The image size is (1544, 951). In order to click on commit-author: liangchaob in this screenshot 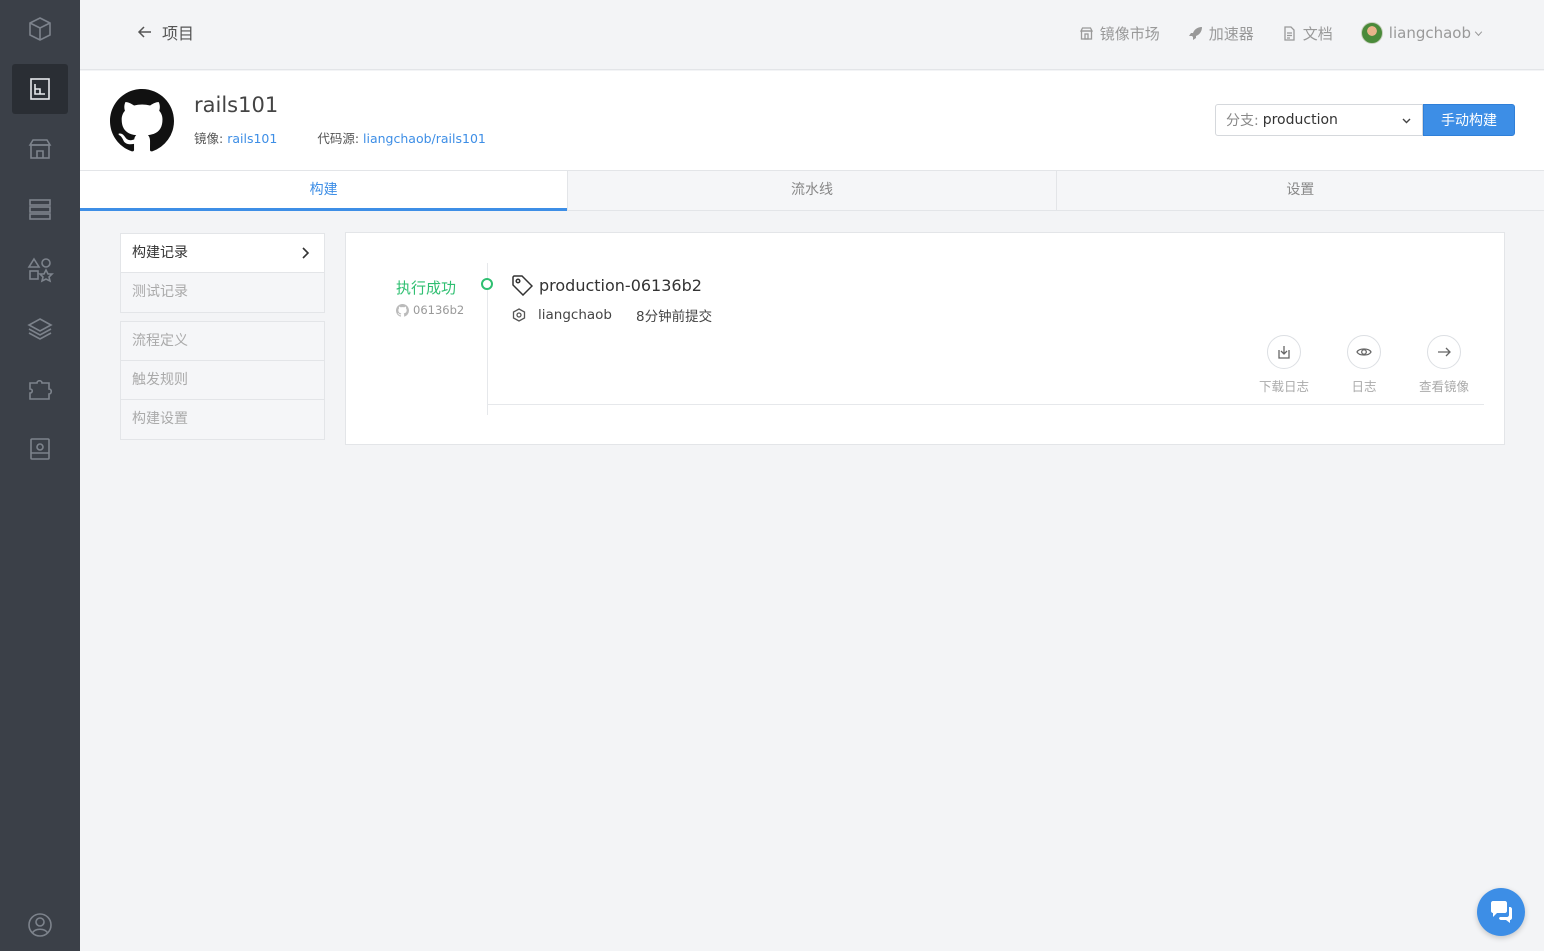, I will do `click(575, 315)`.